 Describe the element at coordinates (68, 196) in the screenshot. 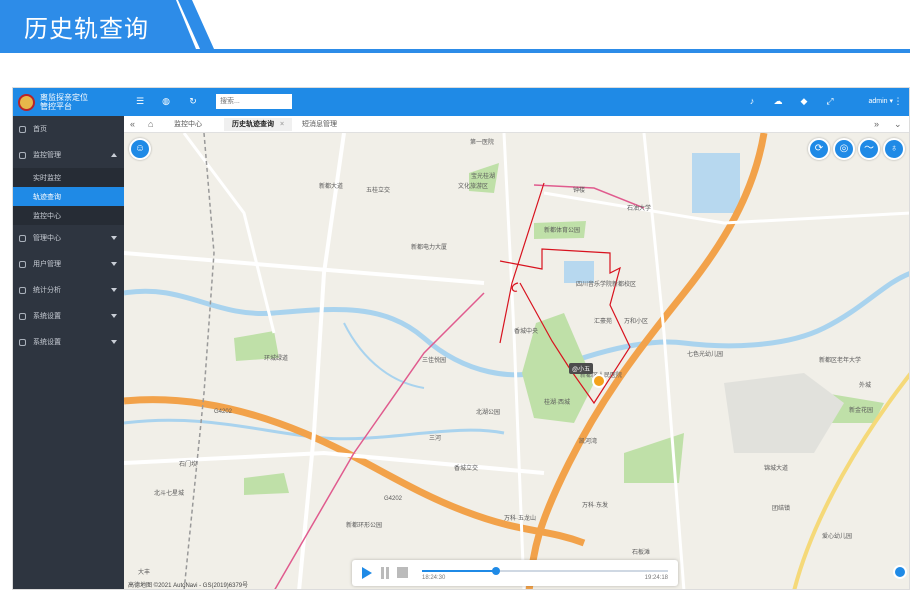

I see `sidebar-subitem-1: 轨迹查询` at that location.